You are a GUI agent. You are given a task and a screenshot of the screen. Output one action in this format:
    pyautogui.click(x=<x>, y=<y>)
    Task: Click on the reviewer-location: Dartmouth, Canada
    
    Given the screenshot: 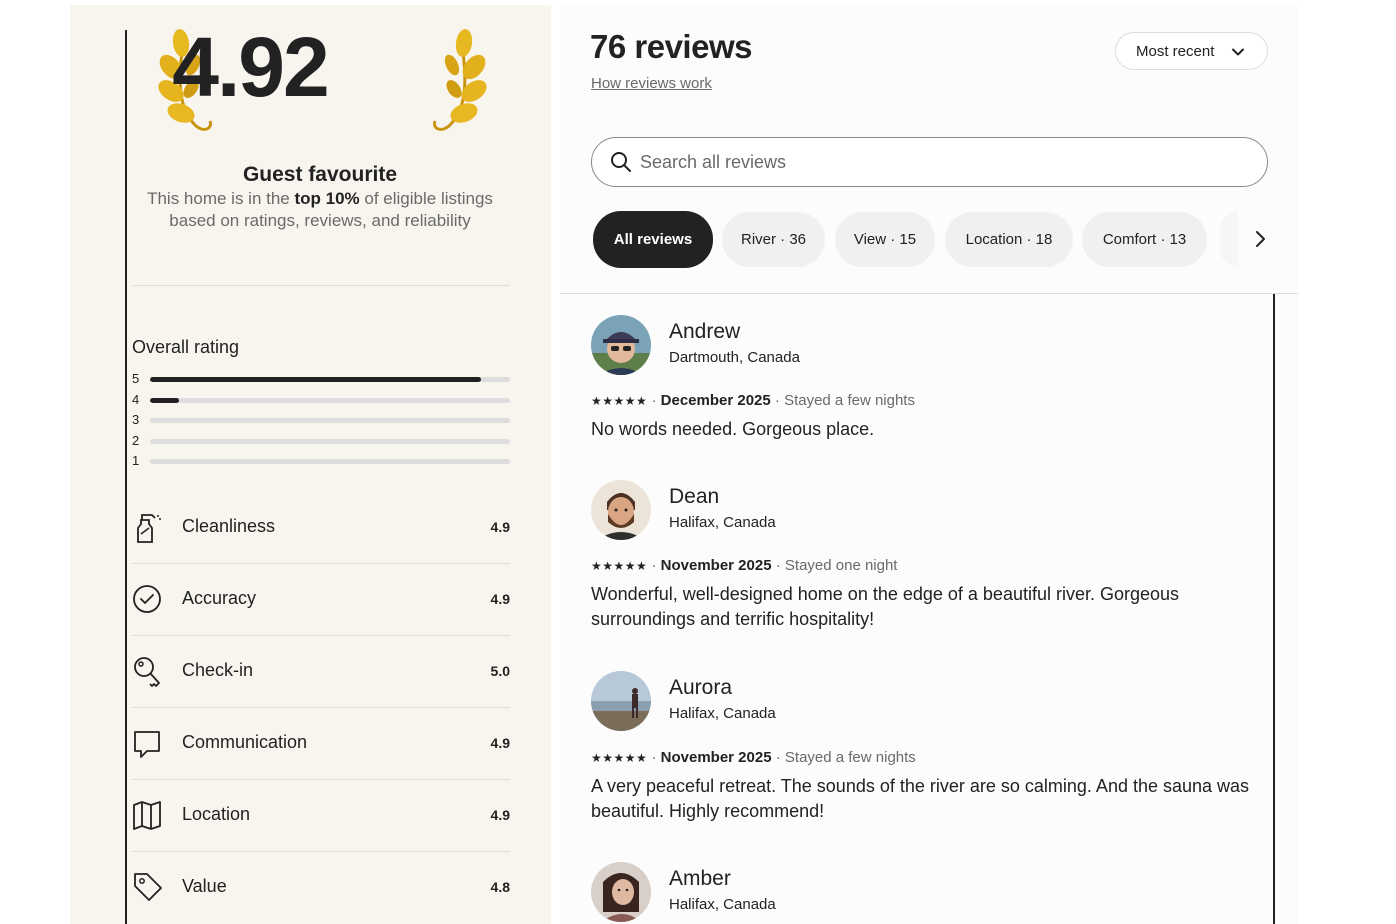 What is the action you would take?
    pyautogui.click(x=734, y=357)
    